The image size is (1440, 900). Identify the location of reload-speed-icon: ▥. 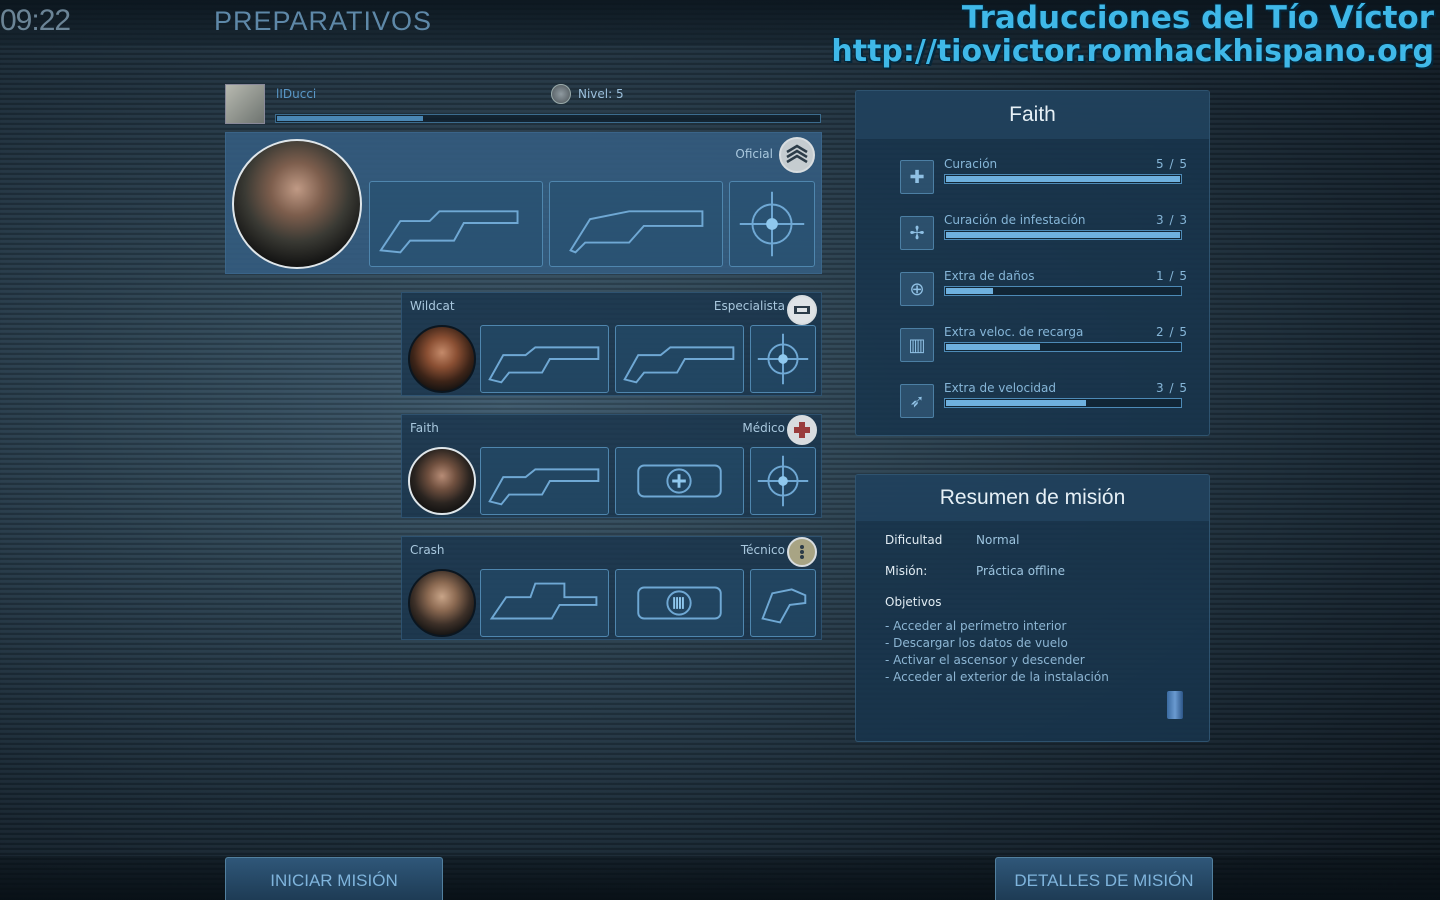
(917, 345).